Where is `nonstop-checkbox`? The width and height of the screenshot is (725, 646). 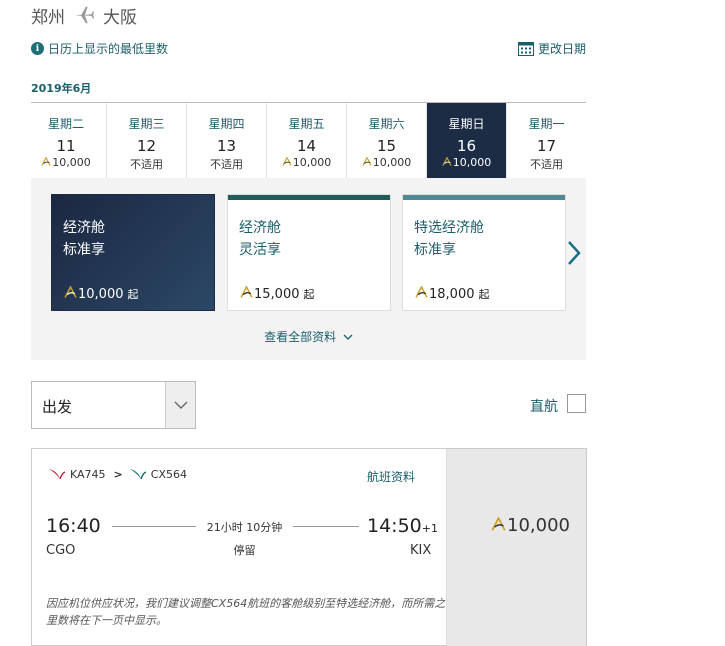
nonstop-checkbox is located at coordinates (576, 403).